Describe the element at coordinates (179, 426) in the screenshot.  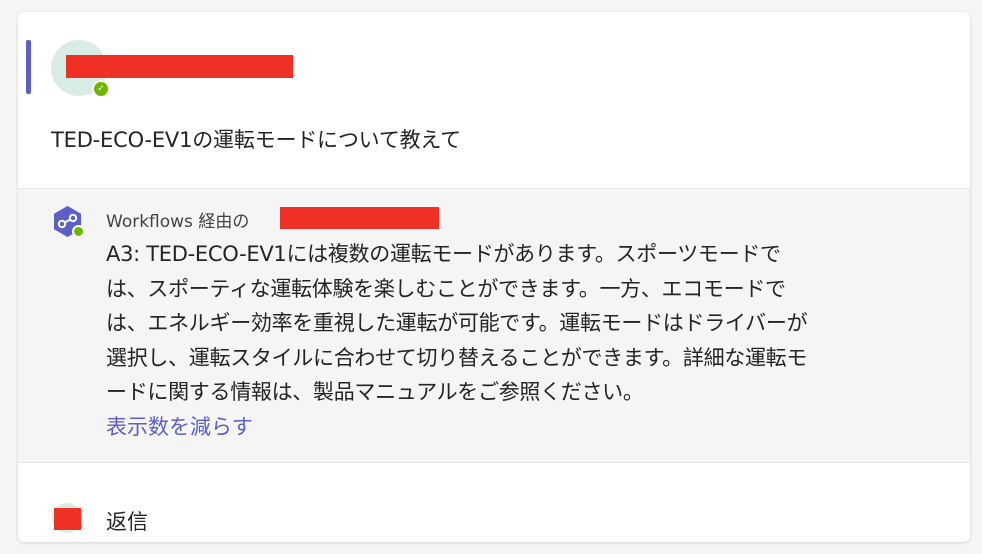
I see `show-less-link: 表示数を減らす` at that location.